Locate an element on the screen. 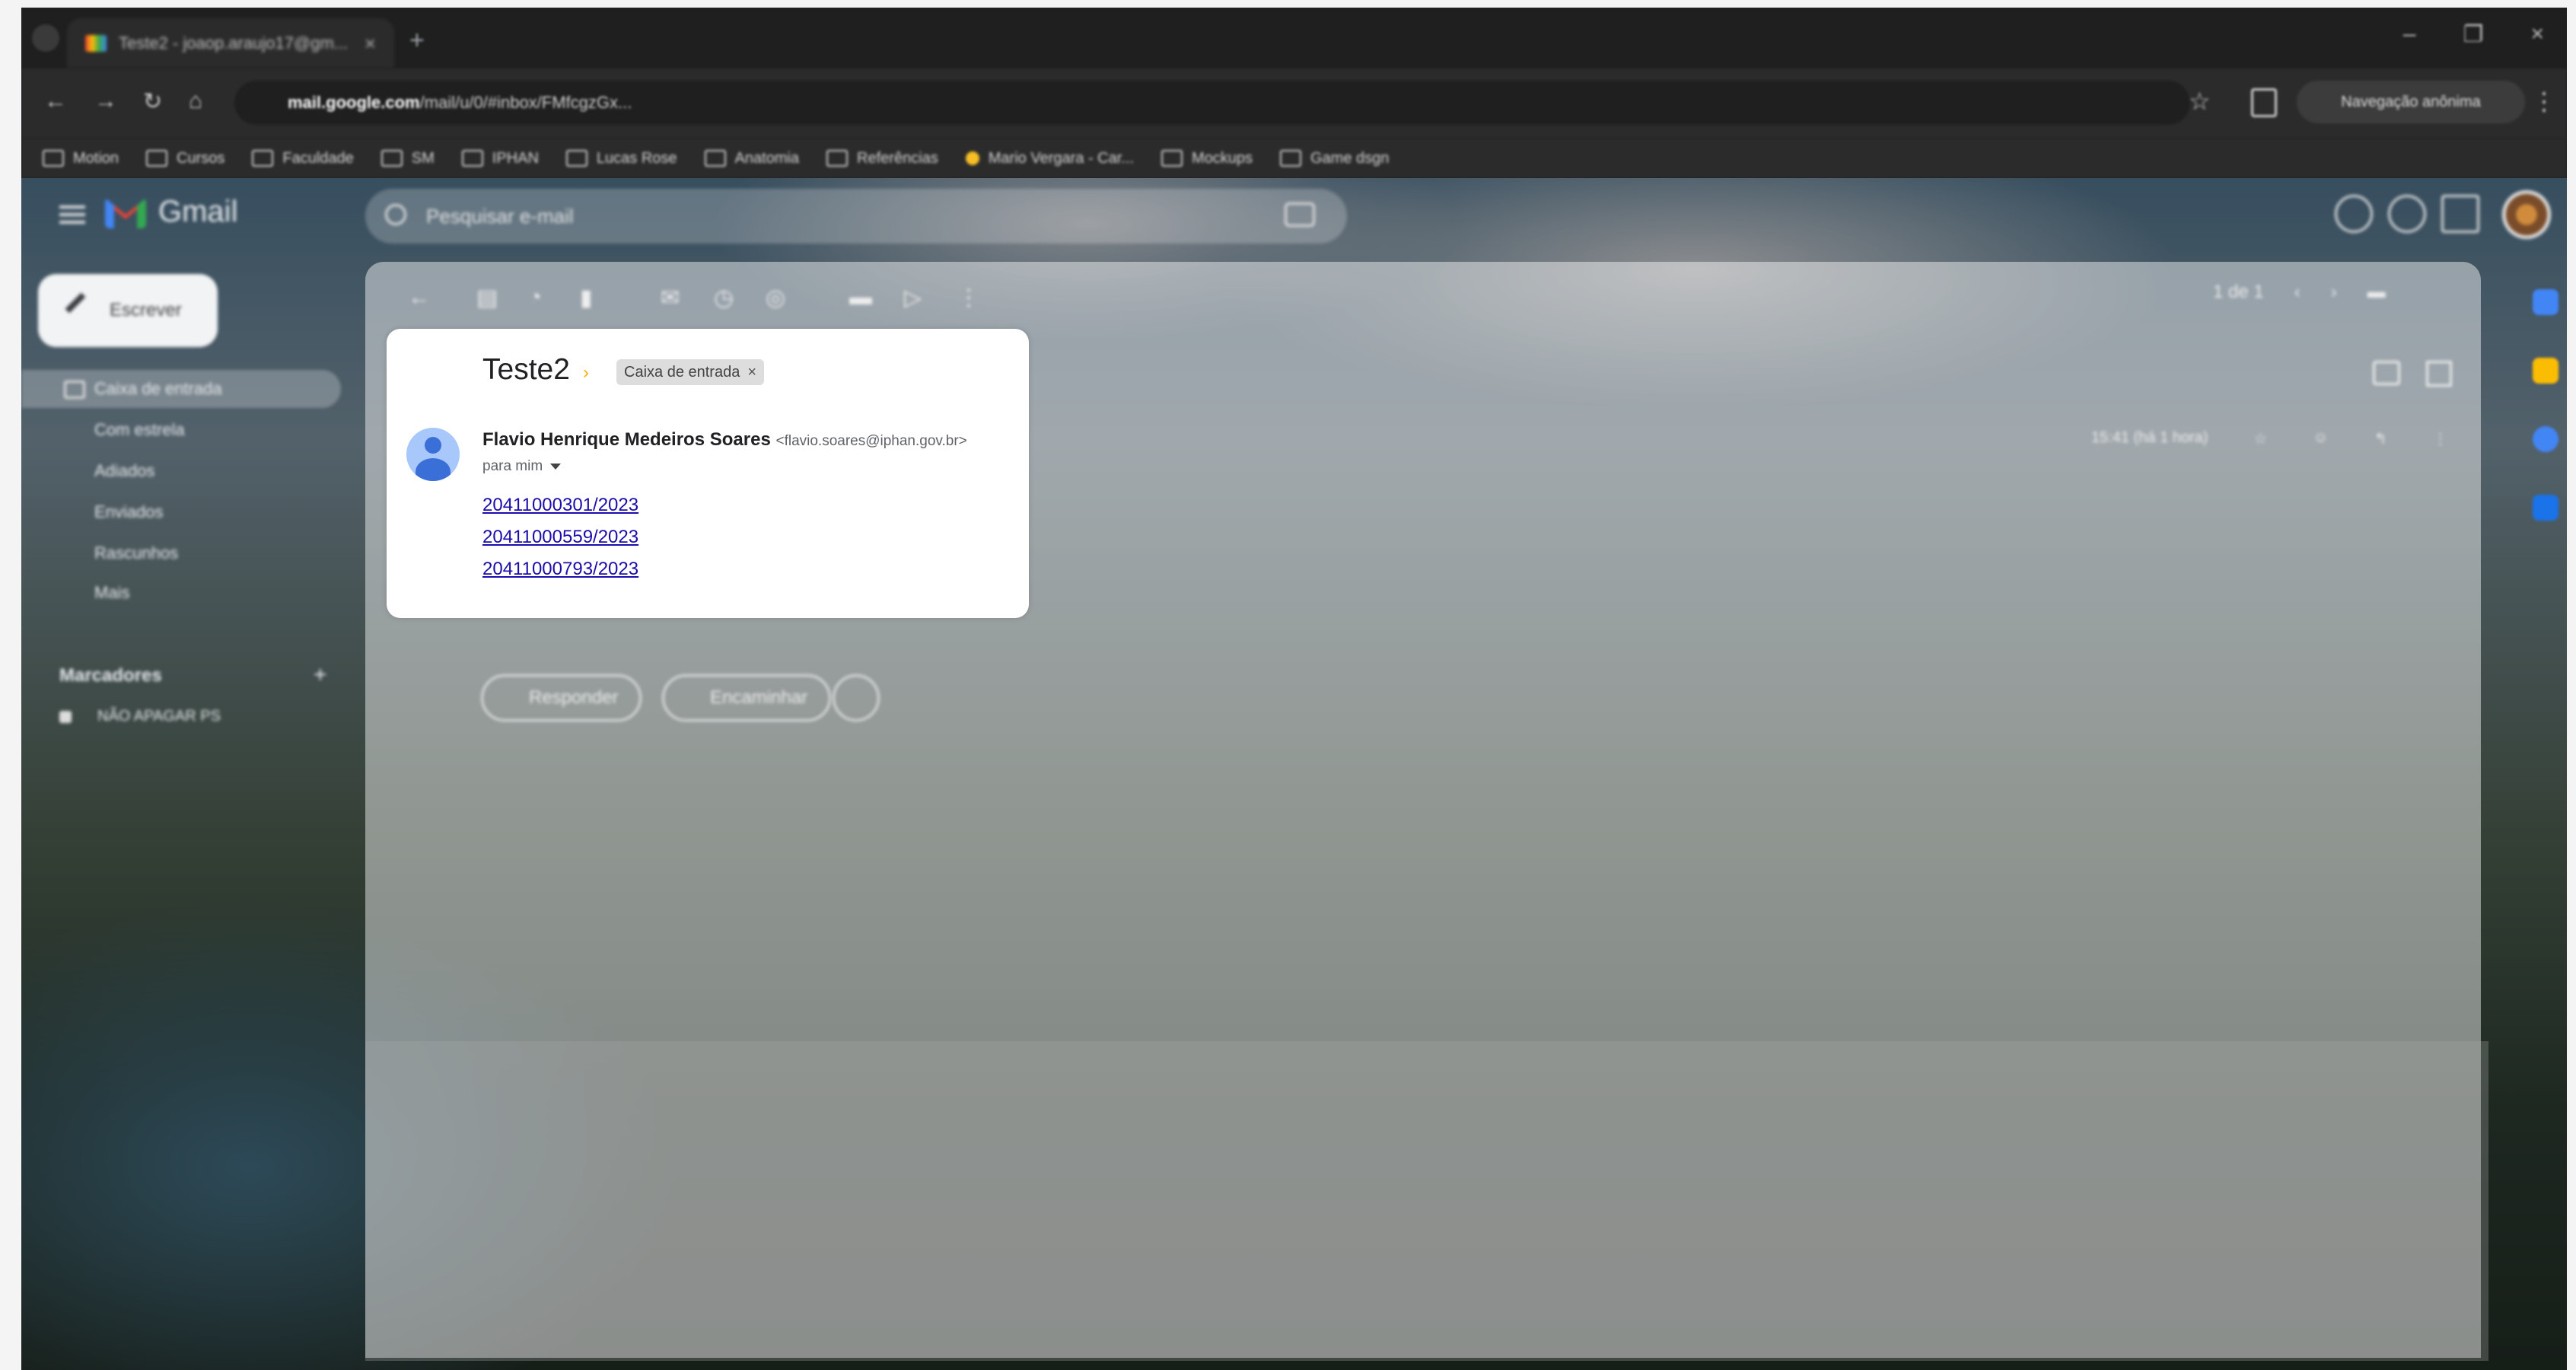  move-to-icon: ▬ is located at coordinates (860, 298).